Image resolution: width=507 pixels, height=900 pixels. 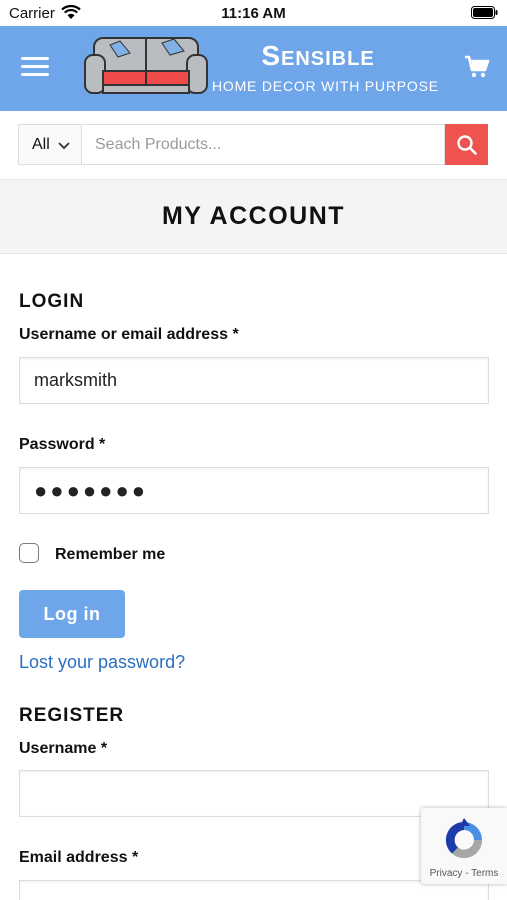 What do you see at coordinates (254, 490) in the screenshot?
I see `password-field` at bounding box center [254, 490].